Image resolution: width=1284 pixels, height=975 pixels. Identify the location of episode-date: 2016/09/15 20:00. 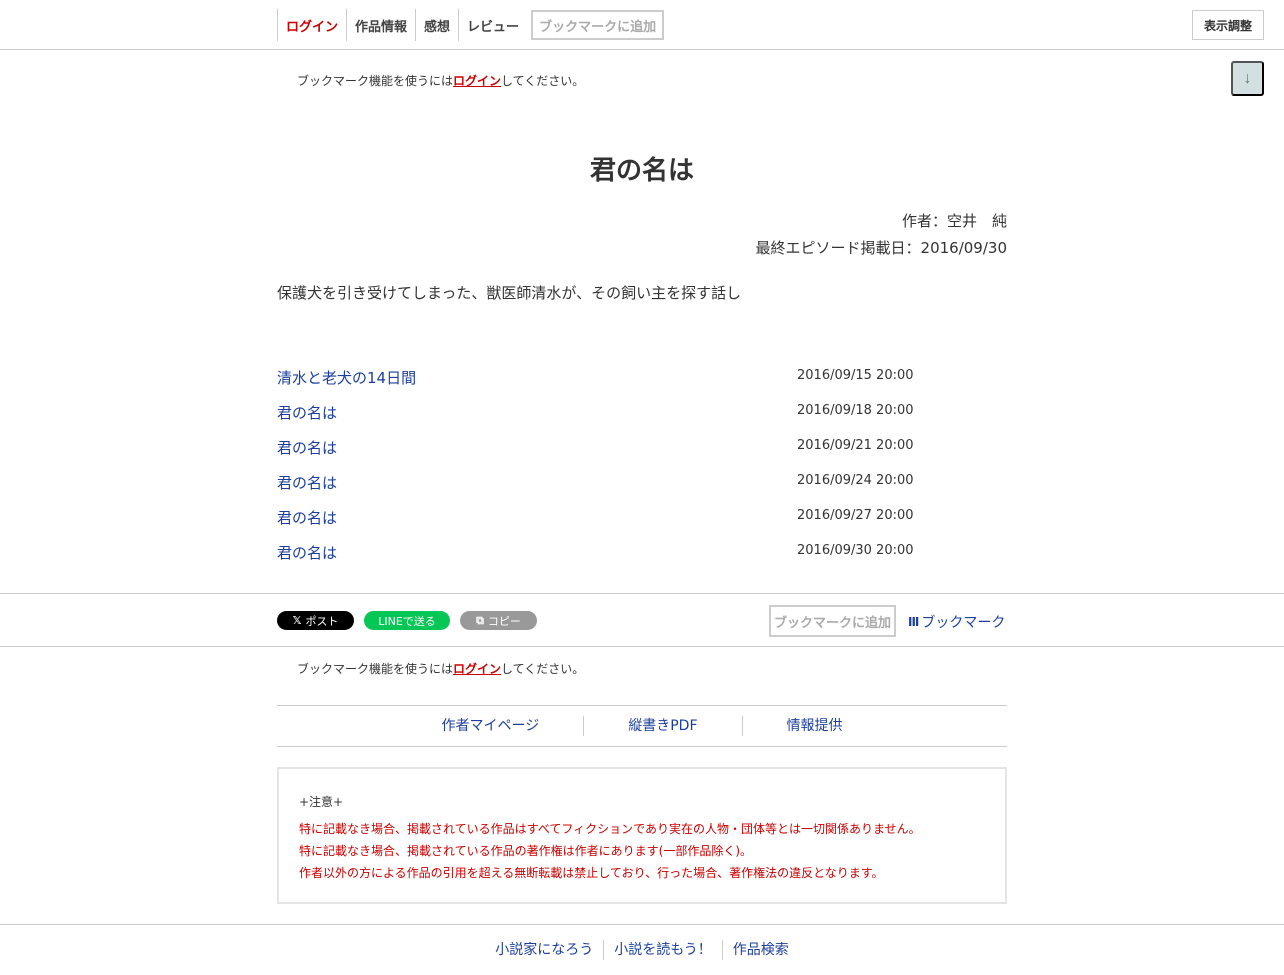
(855, 375).